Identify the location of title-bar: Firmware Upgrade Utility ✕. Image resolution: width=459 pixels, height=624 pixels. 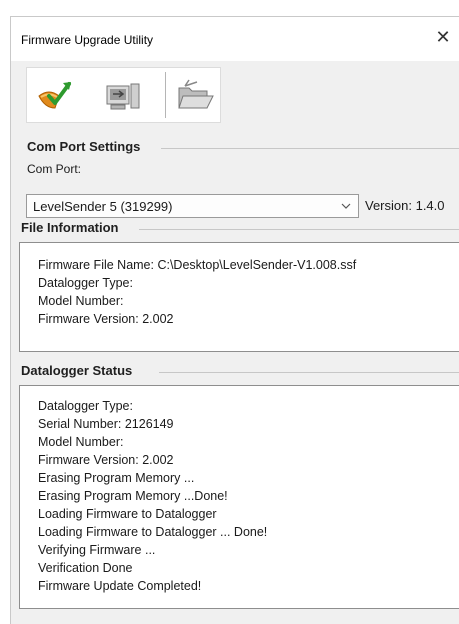
(235, 39).